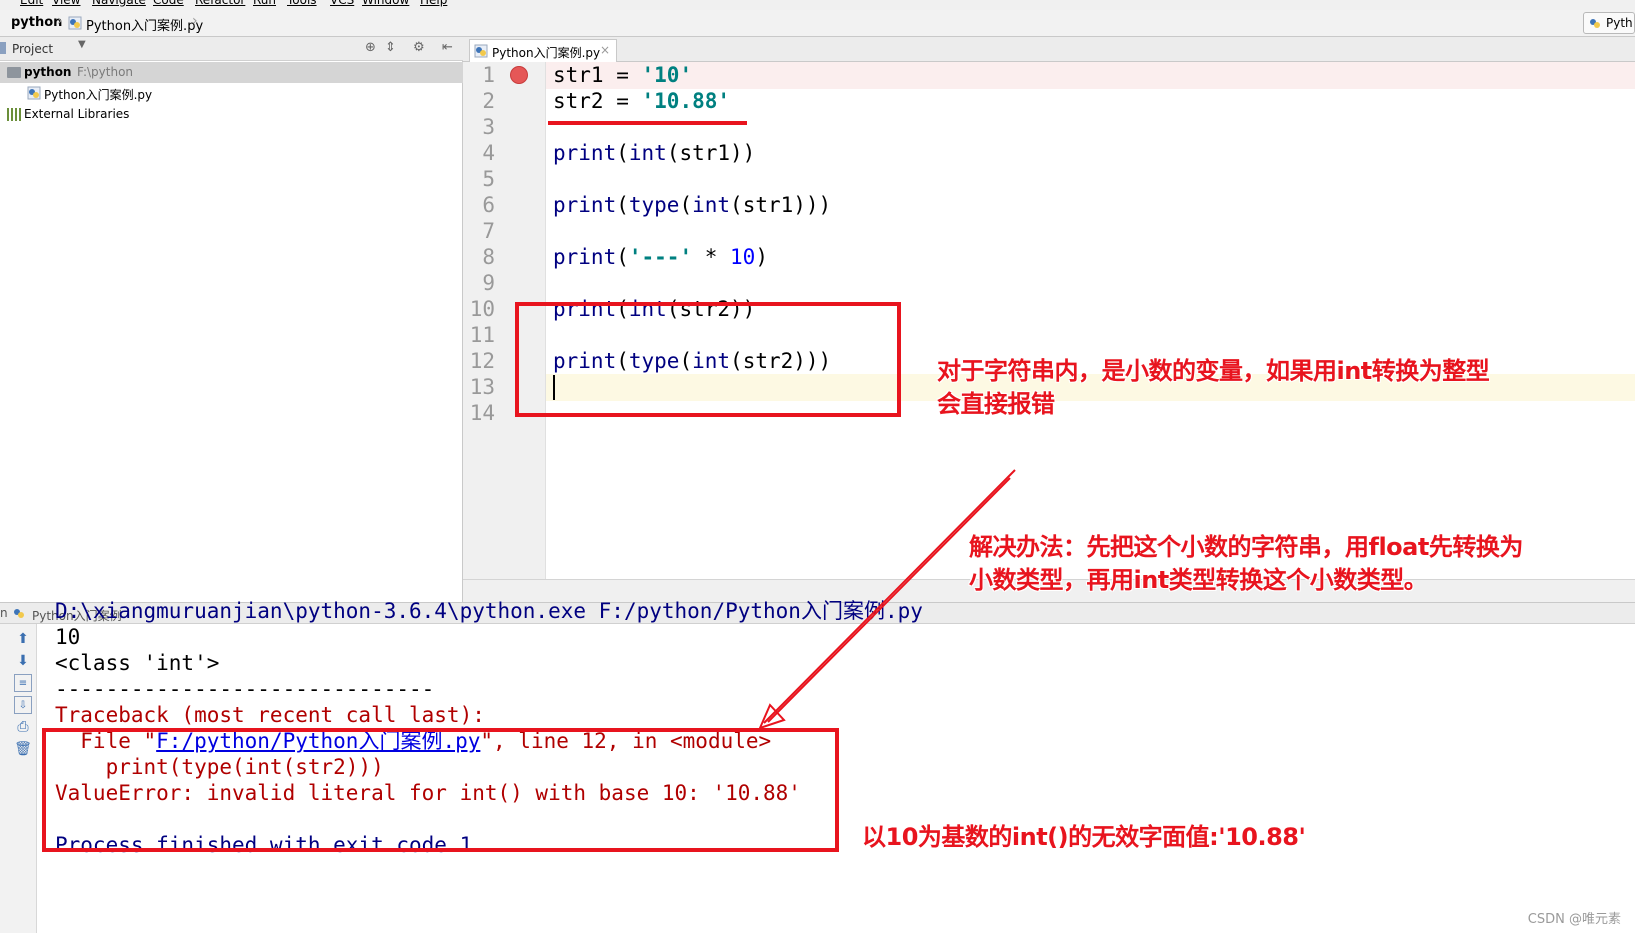 The height and width of the screenshot is (933, 1635). I want to click on line-number: 14, so click(482, 413).